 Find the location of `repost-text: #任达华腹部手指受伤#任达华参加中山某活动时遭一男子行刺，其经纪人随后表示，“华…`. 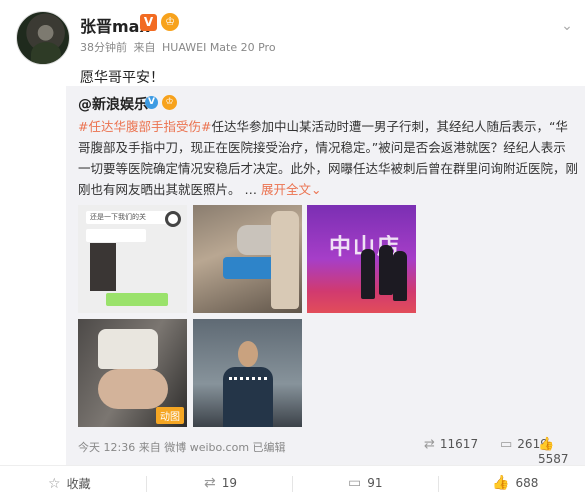

repost-text: #任达华腹部手指受伤#任达华参加中山某活动时遭一男子行刺，其经纪人随后表示，“华… is located at coordinates (328, 158).